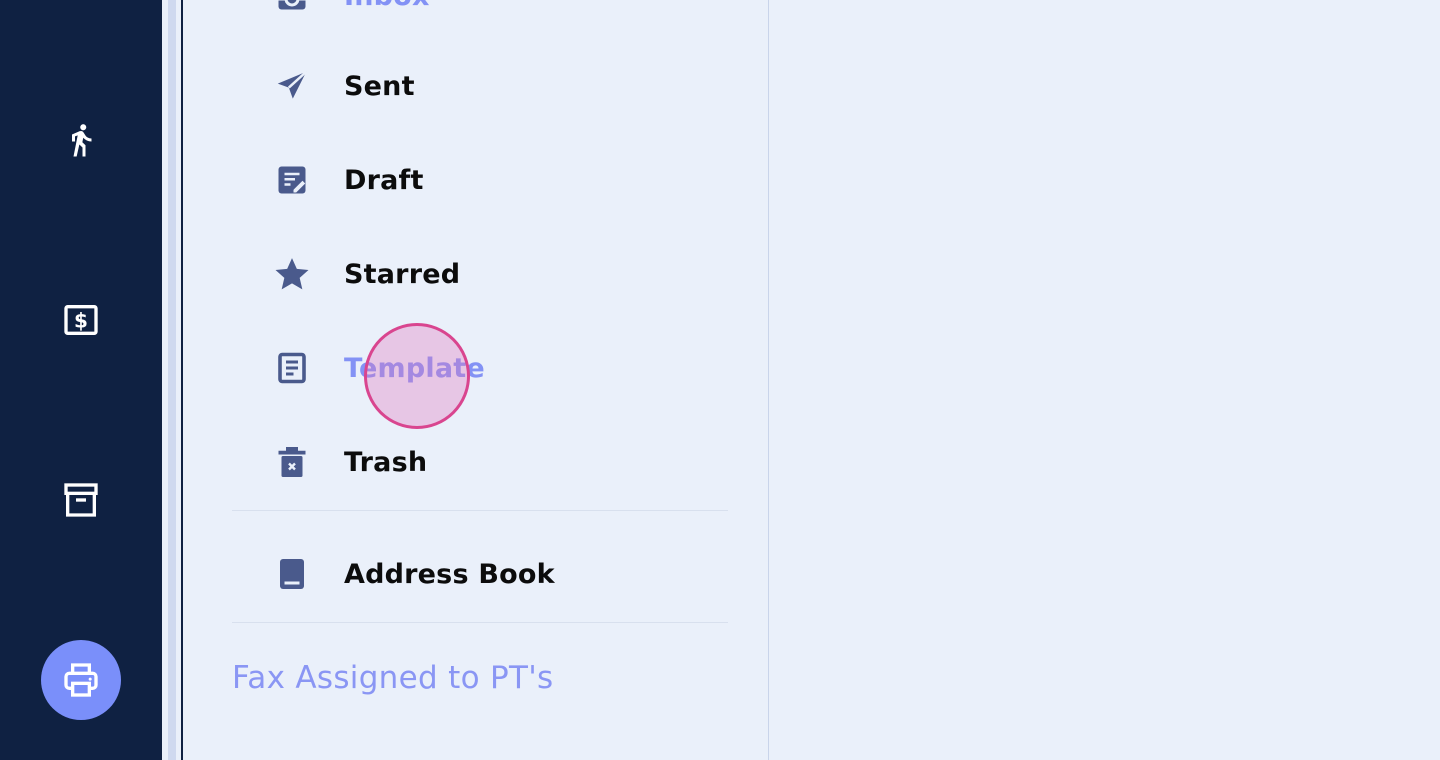 The image size is (1440, 760). I want to click on panel-gap, so click(172, 380).